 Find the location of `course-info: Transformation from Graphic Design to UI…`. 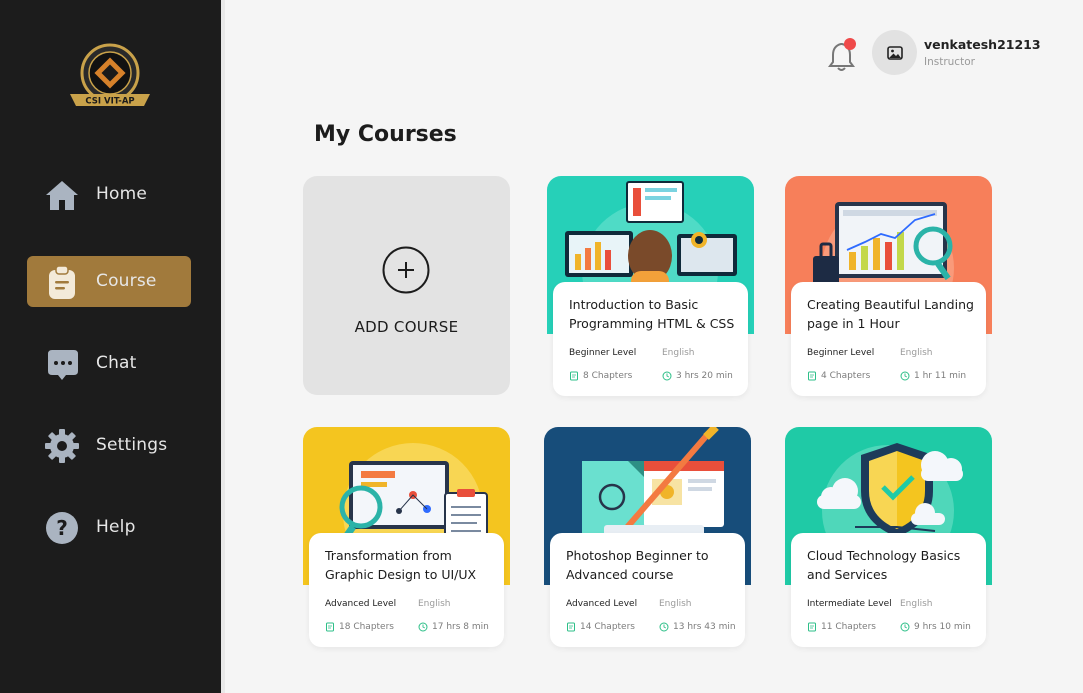

course-info: Transformation from Graphic Design to UI… is located at coordinates (406, 590).